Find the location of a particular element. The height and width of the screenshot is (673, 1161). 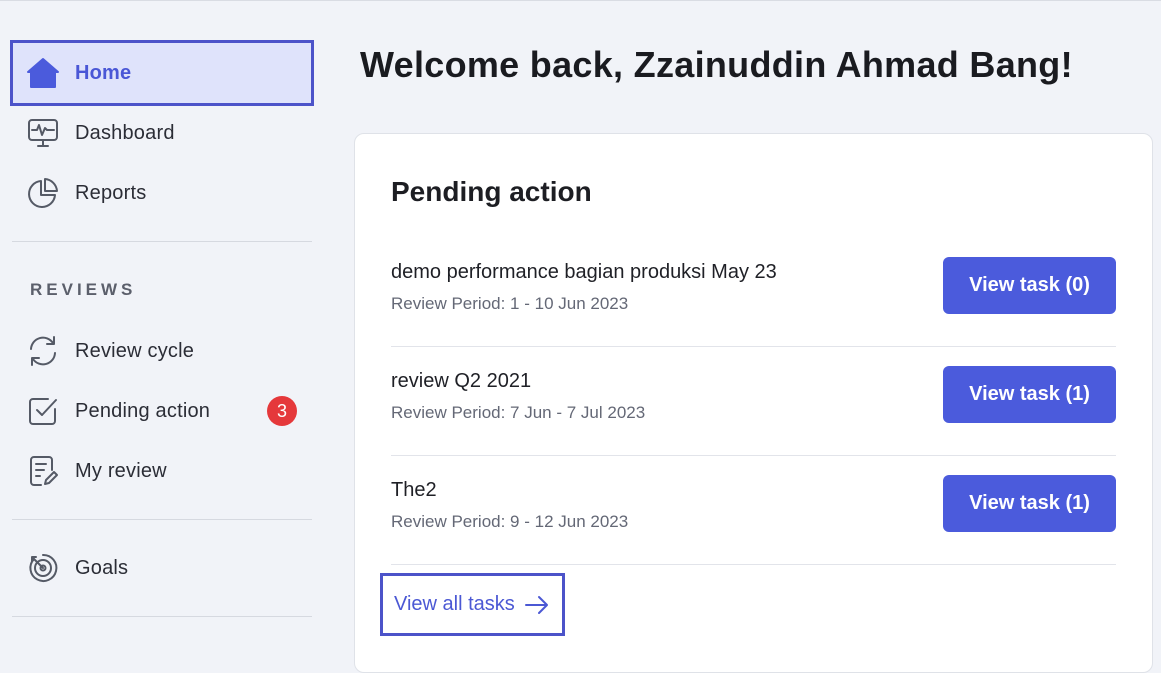

view-all-tasks-link: View all tasks is located at coordinates (472, 604).